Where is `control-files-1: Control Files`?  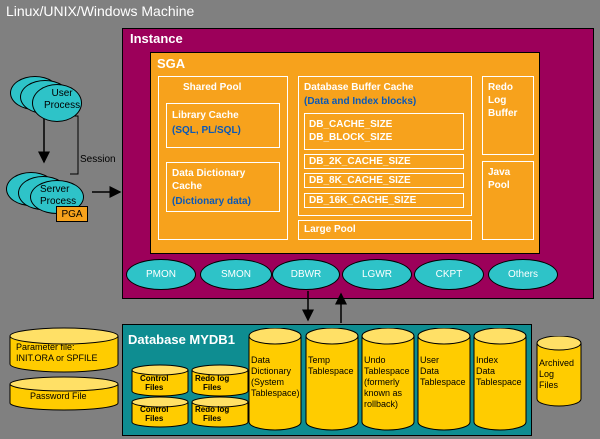 control-files-1: Control Files is located at coordinates (154, 383).